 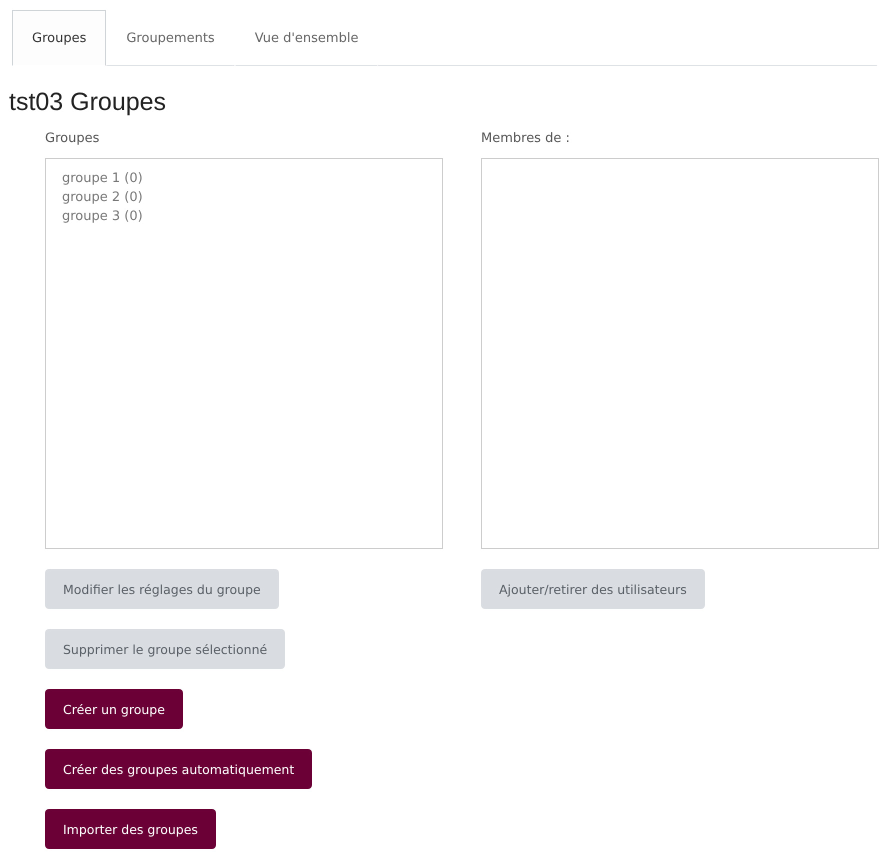 I want to click on members-label: Membres de :, so click(x=525, y=138).